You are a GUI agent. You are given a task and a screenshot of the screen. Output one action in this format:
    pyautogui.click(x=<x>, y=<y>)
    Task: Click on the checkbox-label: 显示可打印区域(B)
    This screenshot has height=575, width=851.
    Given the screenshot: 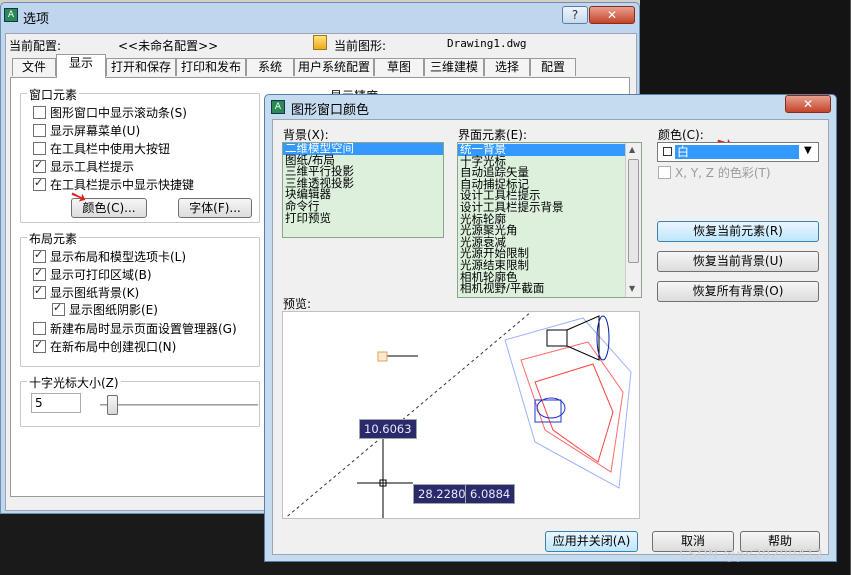 What is the action you would take?
    pyautogui.click(x=101, y=275)
    